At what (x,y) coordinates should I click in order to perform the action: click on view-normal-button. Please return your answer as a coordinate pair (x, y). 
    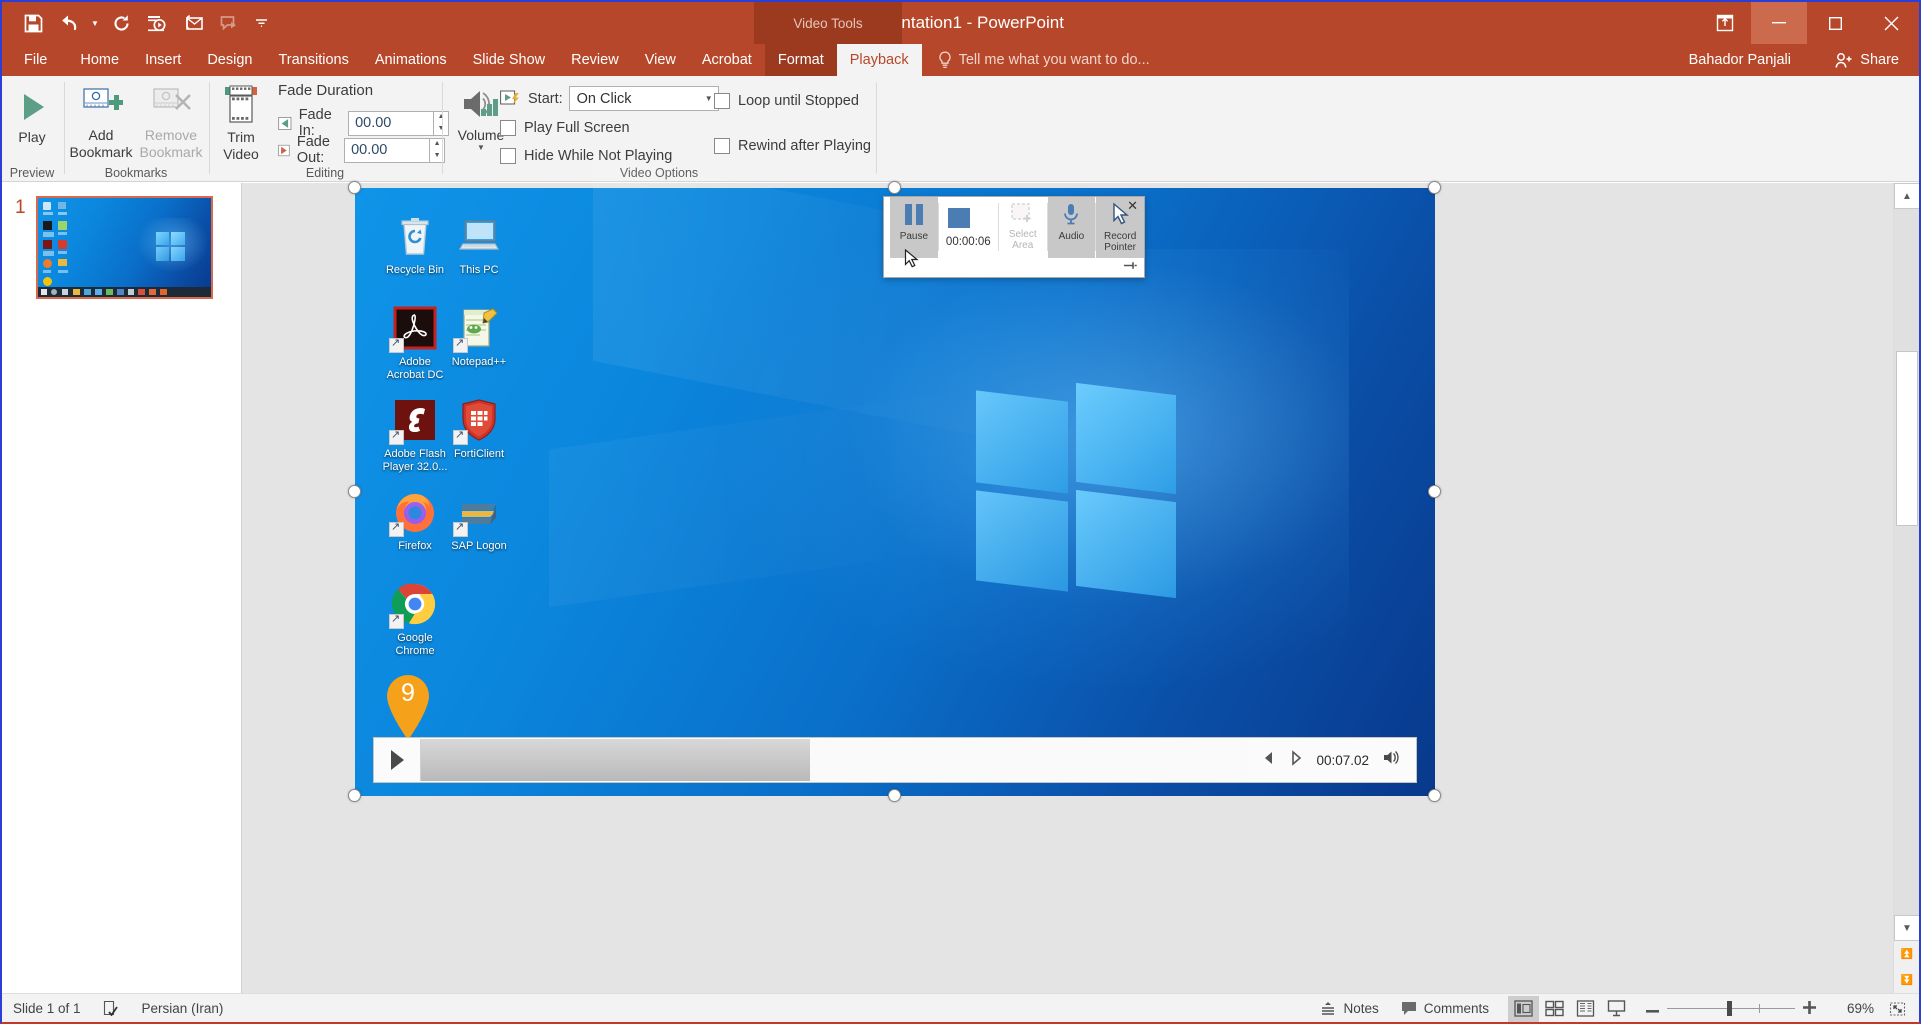
    Looking at the image, I should click on (1523, 1008).